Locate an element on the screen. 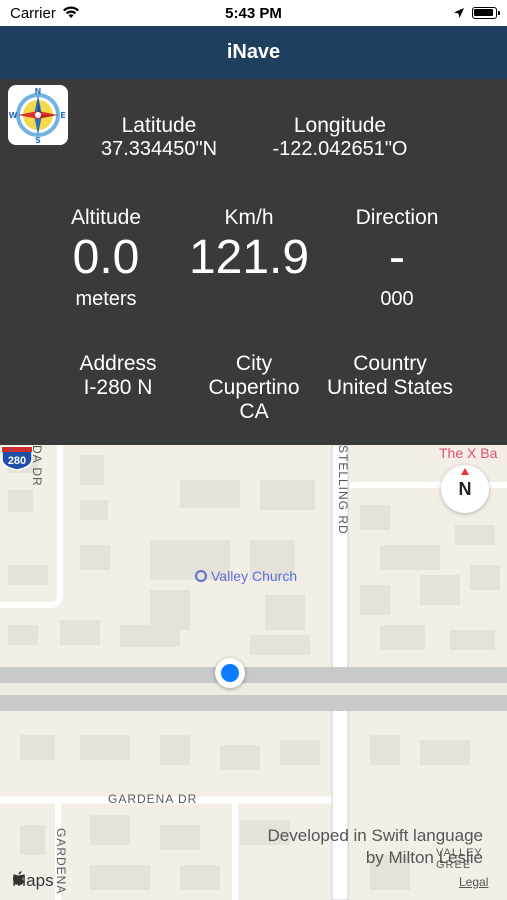 The height and width of the screenshot is (900, 507). altitude-value: 0.0 is located at coordinates (106, 257).